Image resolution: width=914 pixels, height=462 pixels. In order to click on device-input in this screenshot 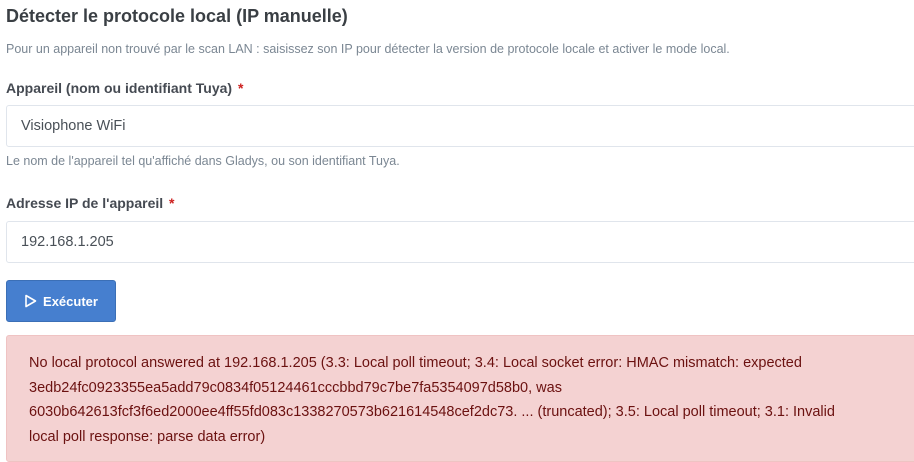, I will do `click(460, 126)`.